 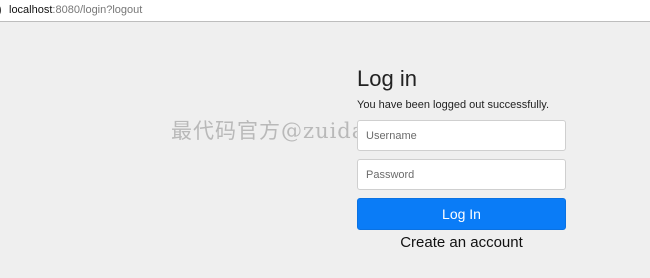 What do you see at coordinates (97, 10) in the screenshot?
I see `url-path: :8080/login?logout` at bounding box center [97, 10].